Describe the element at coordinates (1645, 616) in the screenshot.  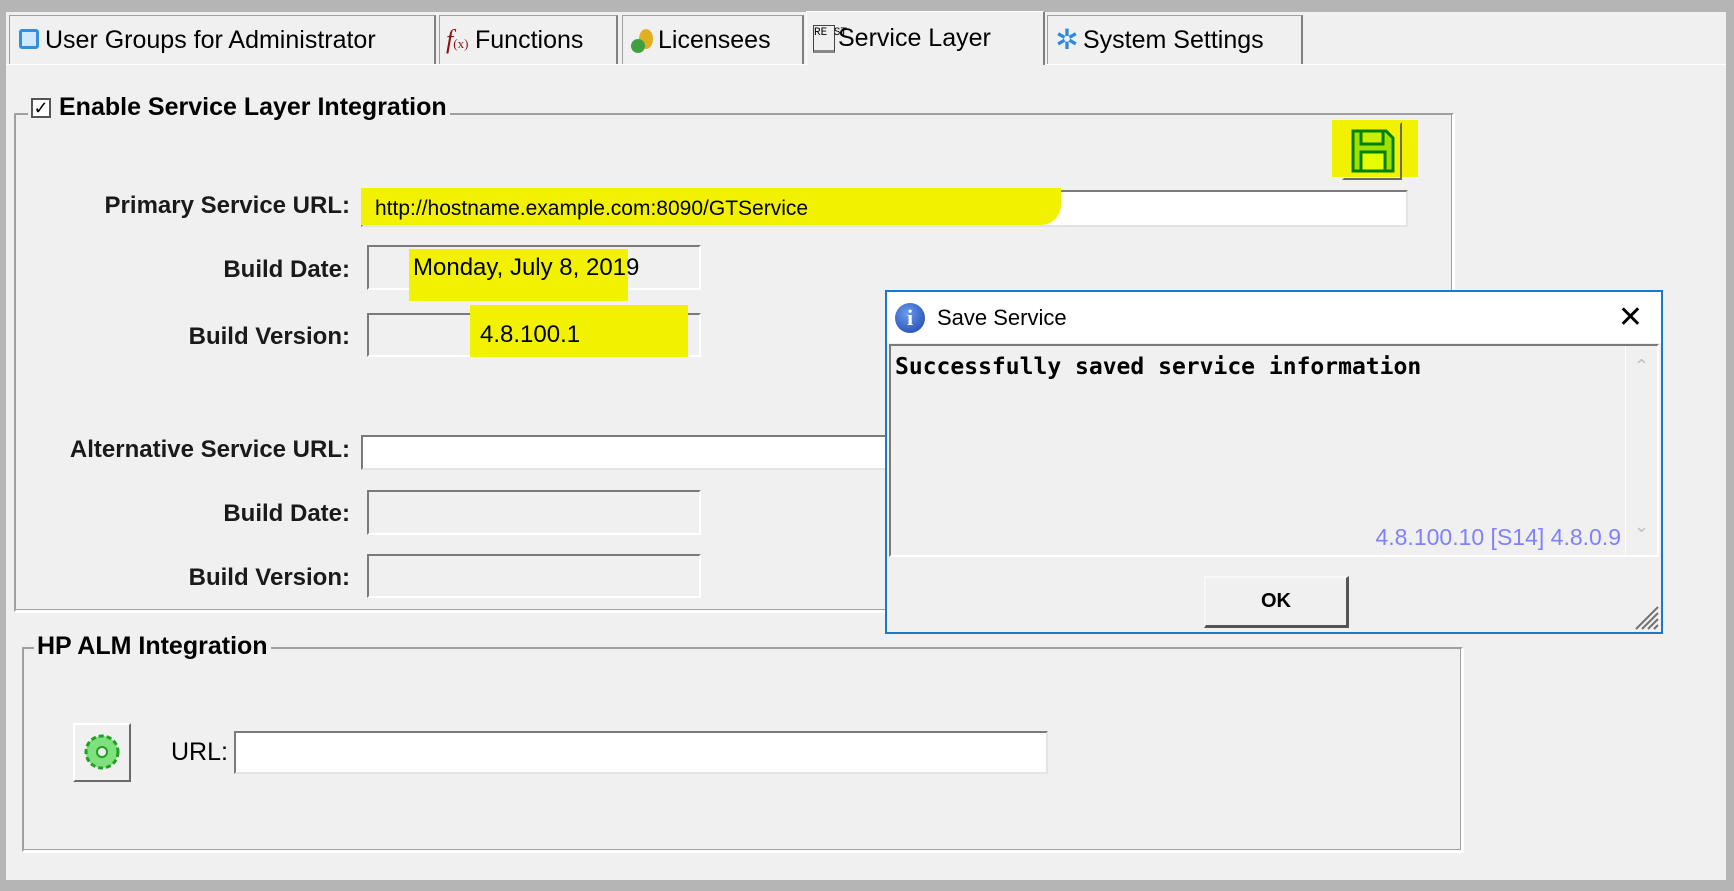
I see `resize-grip-icon` at that location.